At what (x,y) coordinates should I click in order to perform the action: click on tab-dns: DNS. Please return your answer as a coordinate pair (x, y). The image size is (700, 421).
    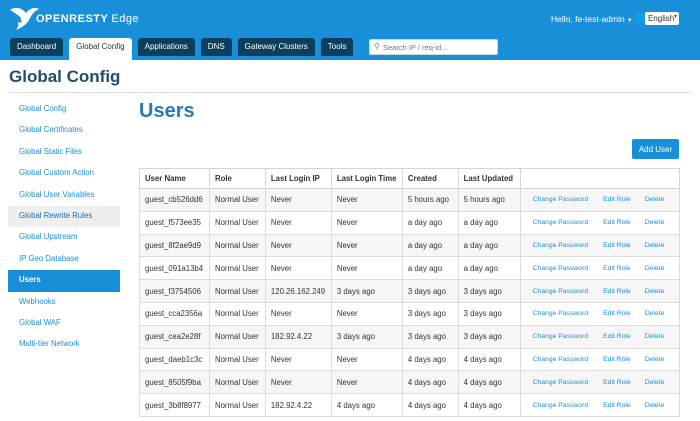
    Looking at the image, I should click on (216, 47).